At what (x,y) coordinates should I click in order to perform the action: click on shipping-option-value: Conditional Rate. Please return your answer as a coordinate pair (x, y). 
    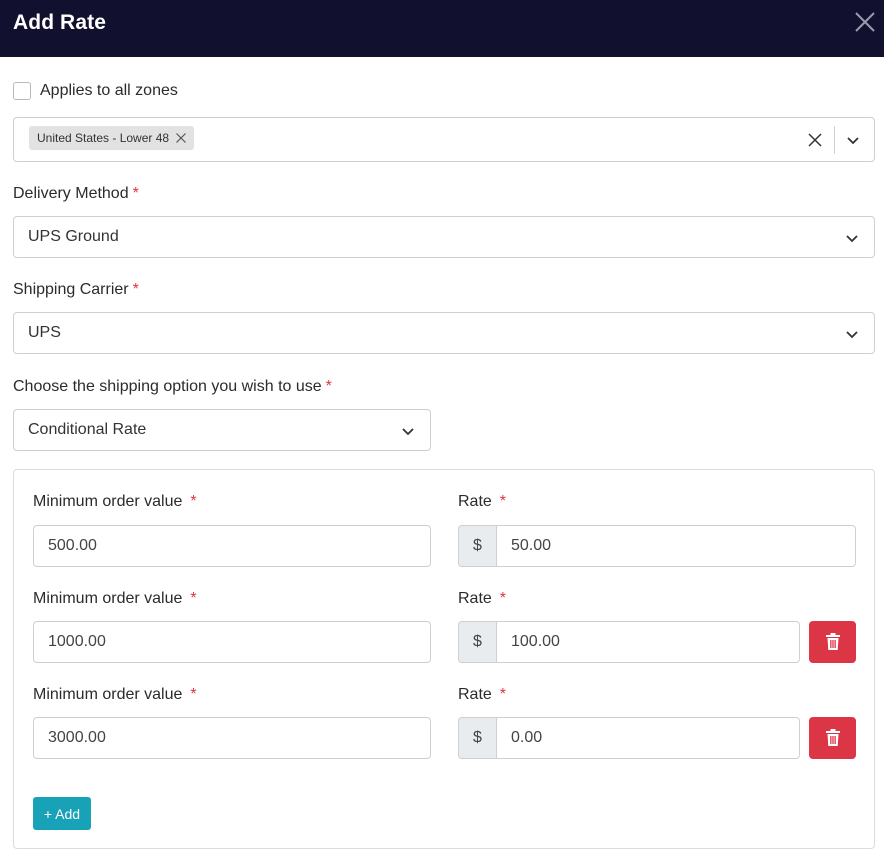
    Looking at the image, I should click on (87, 429).